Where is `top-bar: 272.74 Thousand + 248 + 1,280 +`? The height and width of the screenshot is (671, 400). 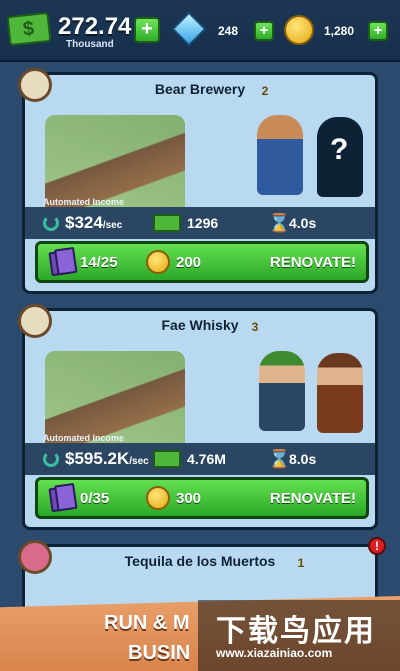 top-bar: 272.74 Thousand + 248 + 1,280 + is located at coordinates (200, 31).